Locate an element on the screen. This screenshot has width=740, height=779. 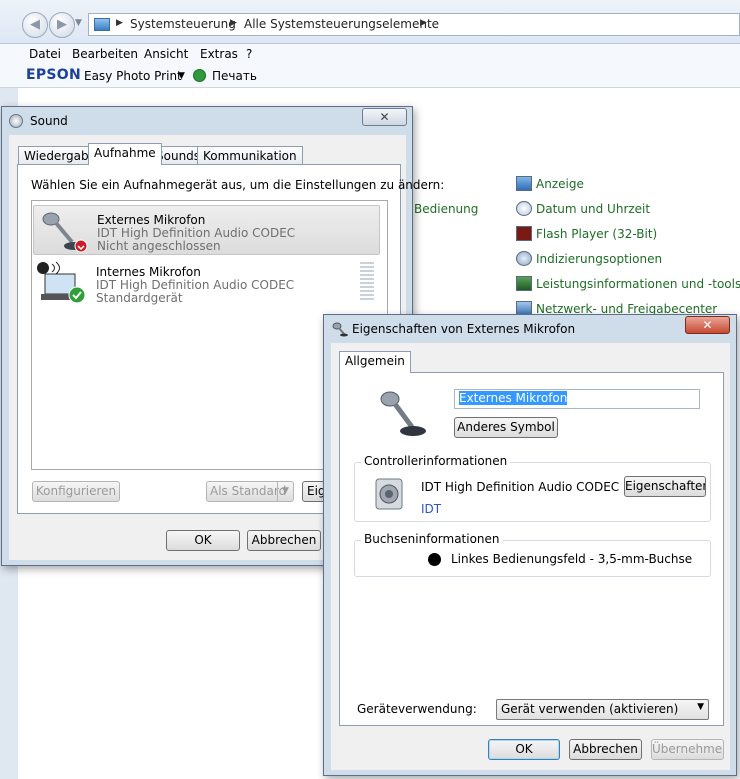
controller-name: IDT High Definition Audio CODEC is located at coordinates (520, 487).